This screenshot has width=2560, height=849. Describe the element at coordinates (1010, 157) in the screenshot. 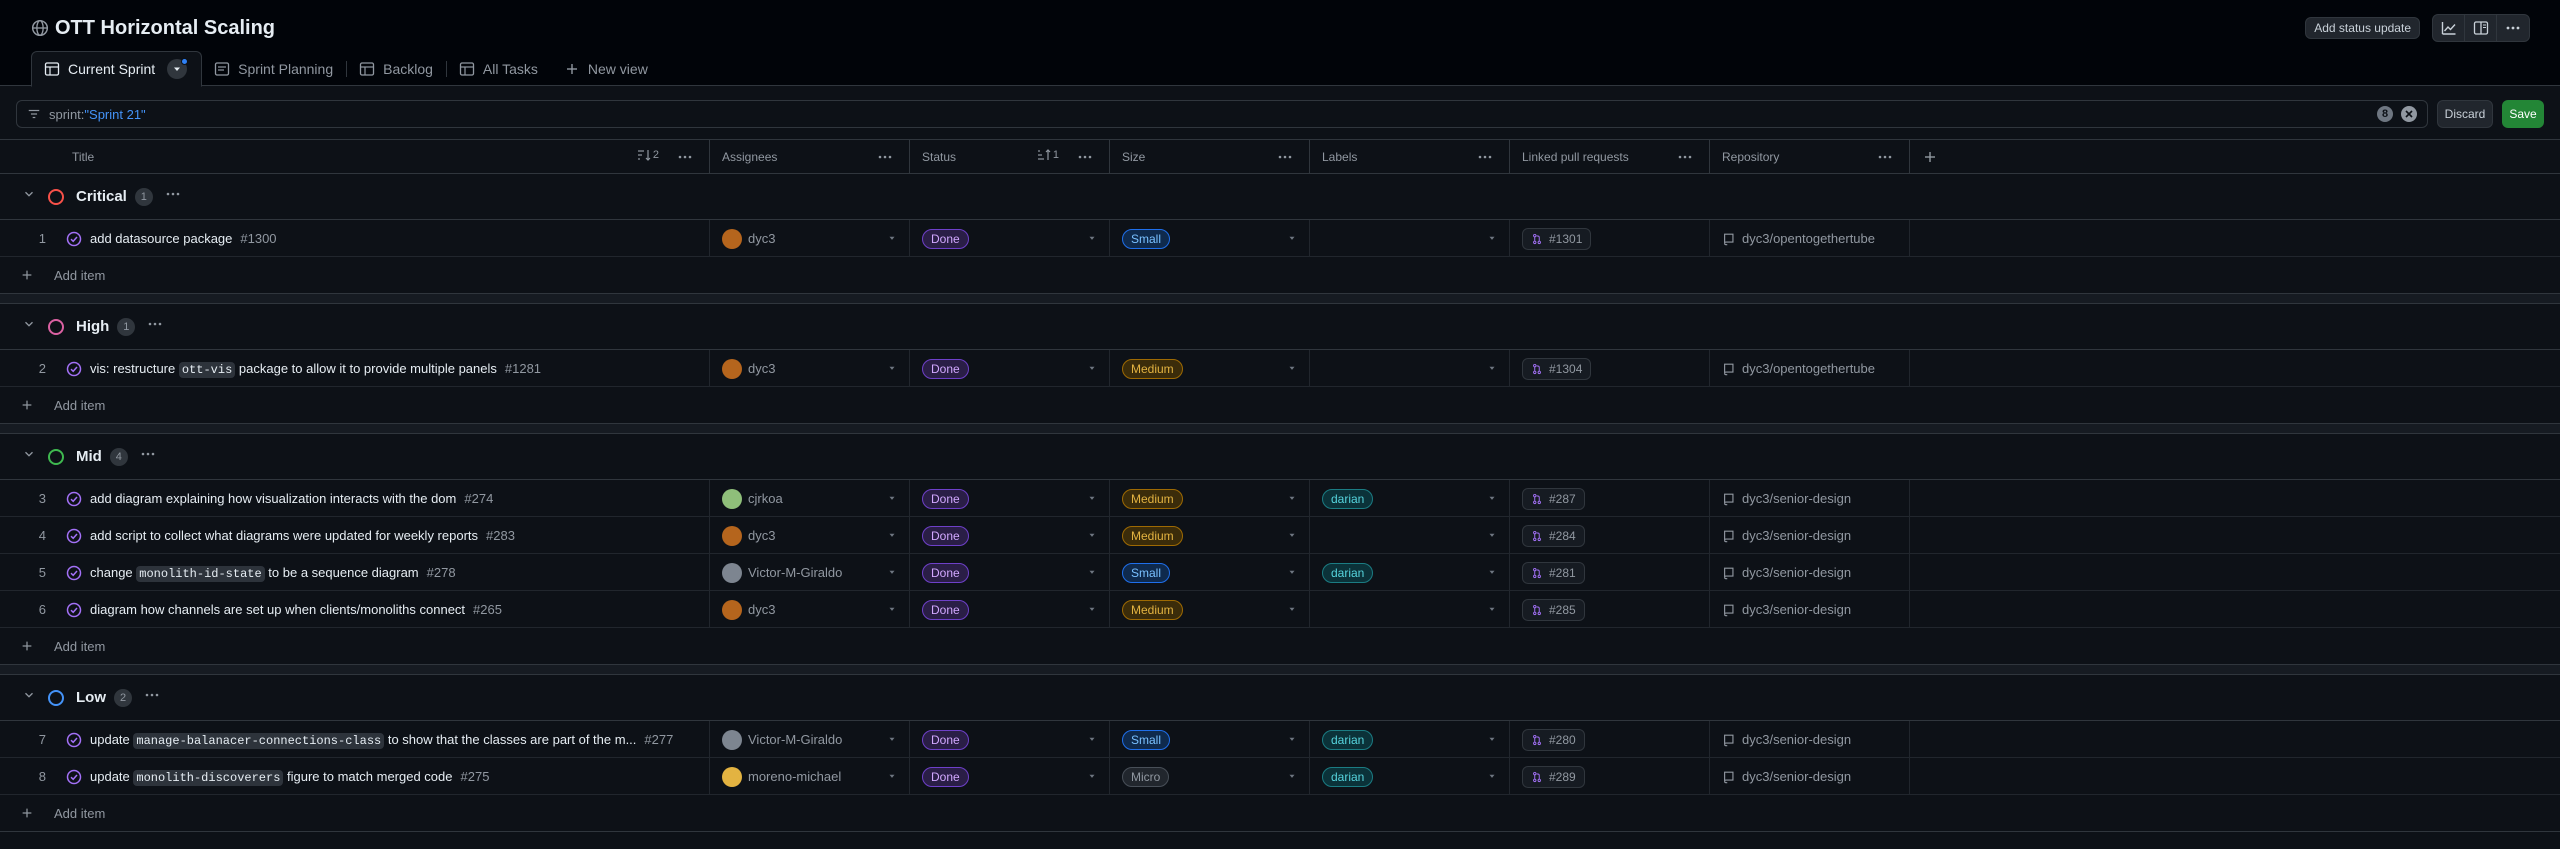

I see `column-header-status: Status 1` at that location.